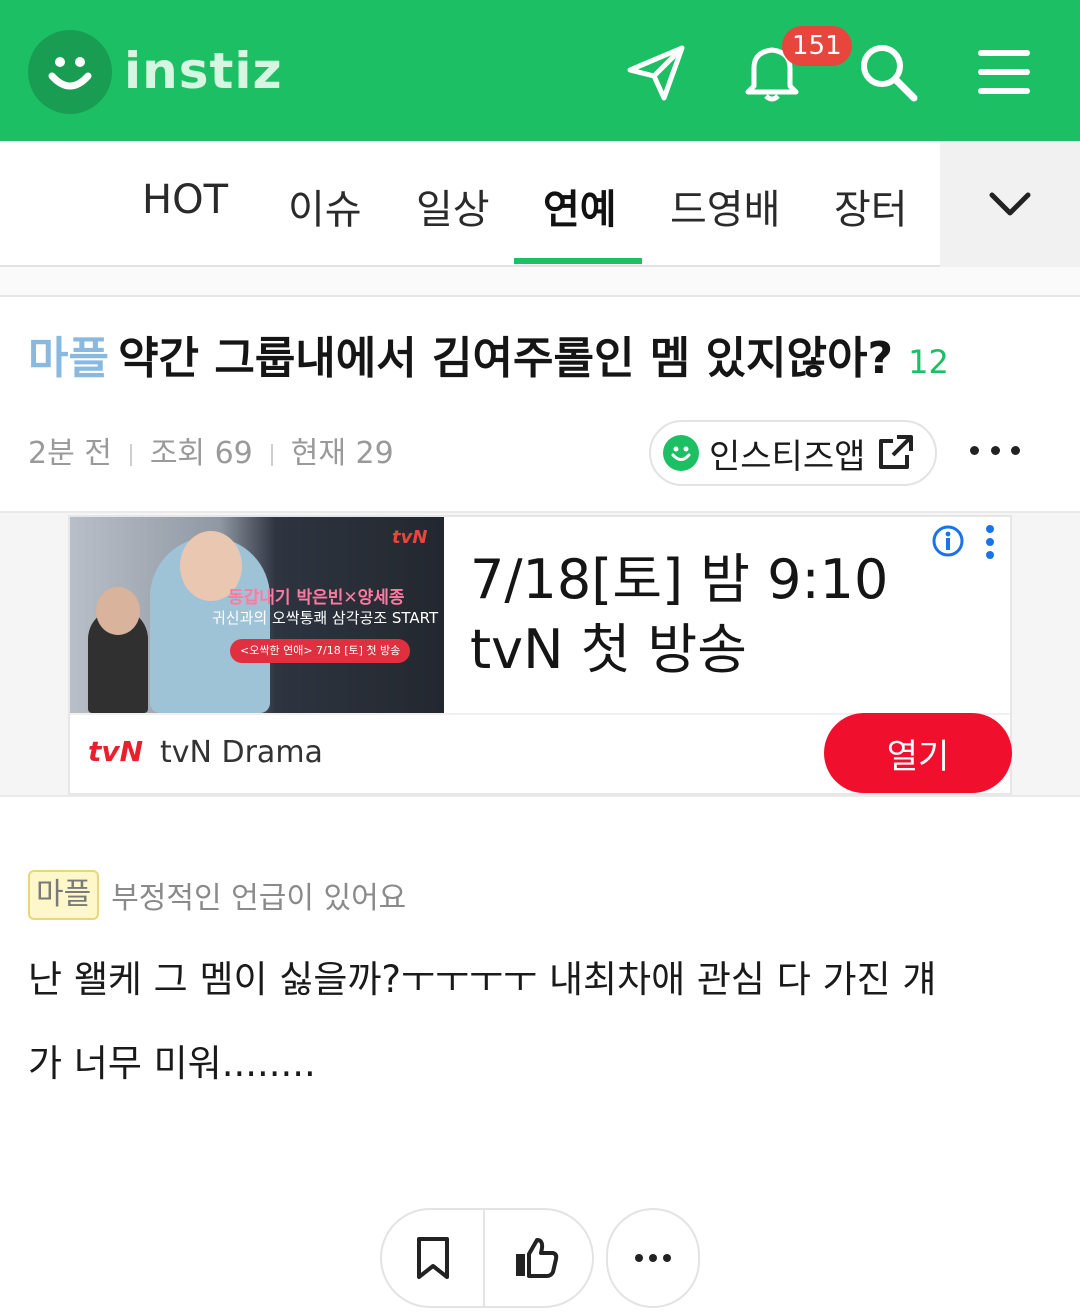  What do you see at coordinates (118, 611) in the screenshot?
I see `ad-figure` at bounding box center [118, 611].